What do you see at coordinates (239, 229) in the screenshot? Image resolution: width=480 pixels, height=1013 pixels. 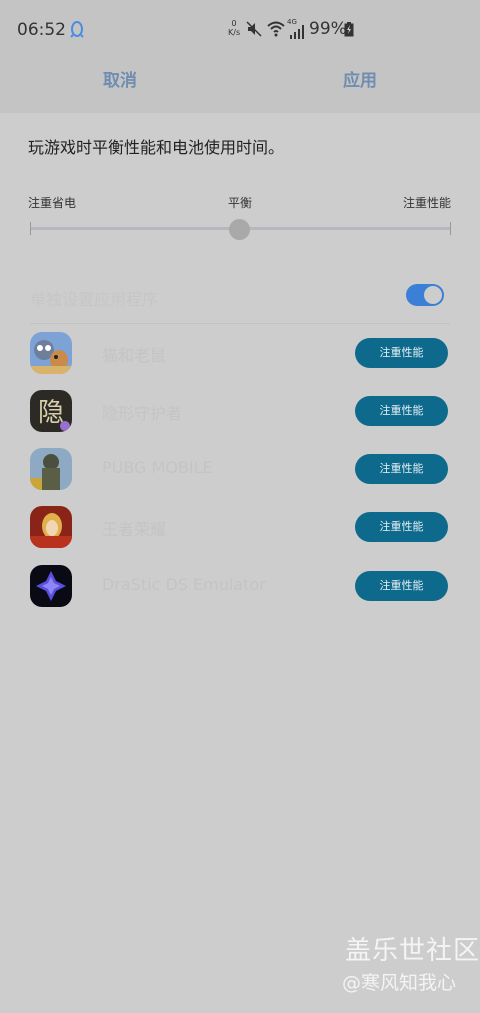 I see `performance-slider-thumb` at bounding box center [239, 229].